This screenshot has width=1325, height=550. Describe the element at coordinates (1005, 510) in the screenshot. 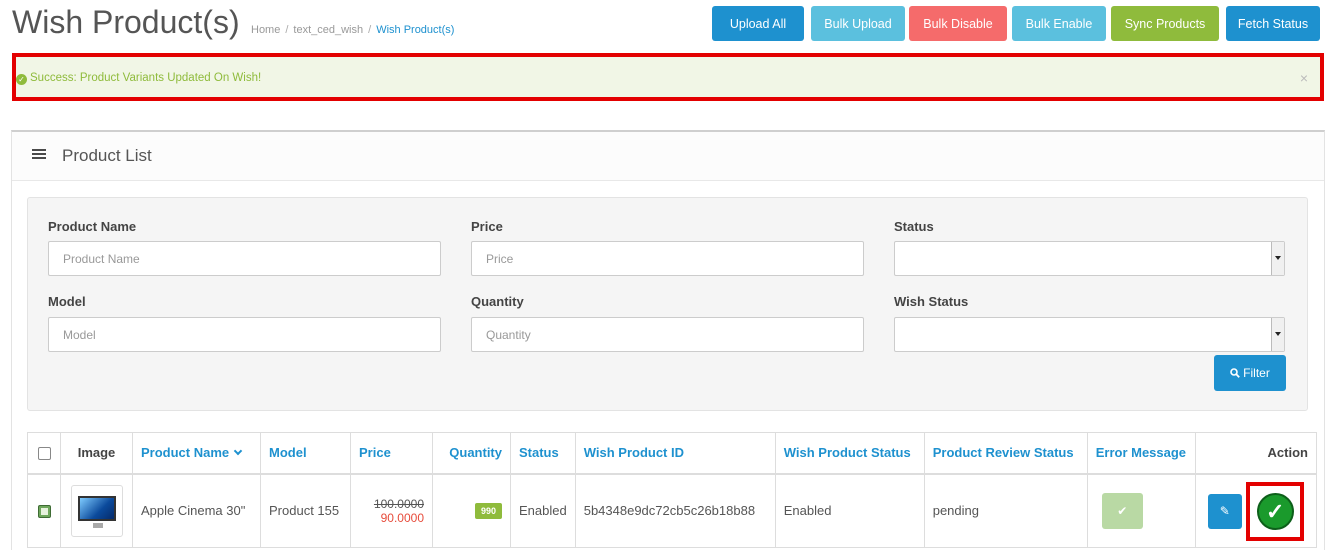

I see `row-product-review-status: pending` at that location.